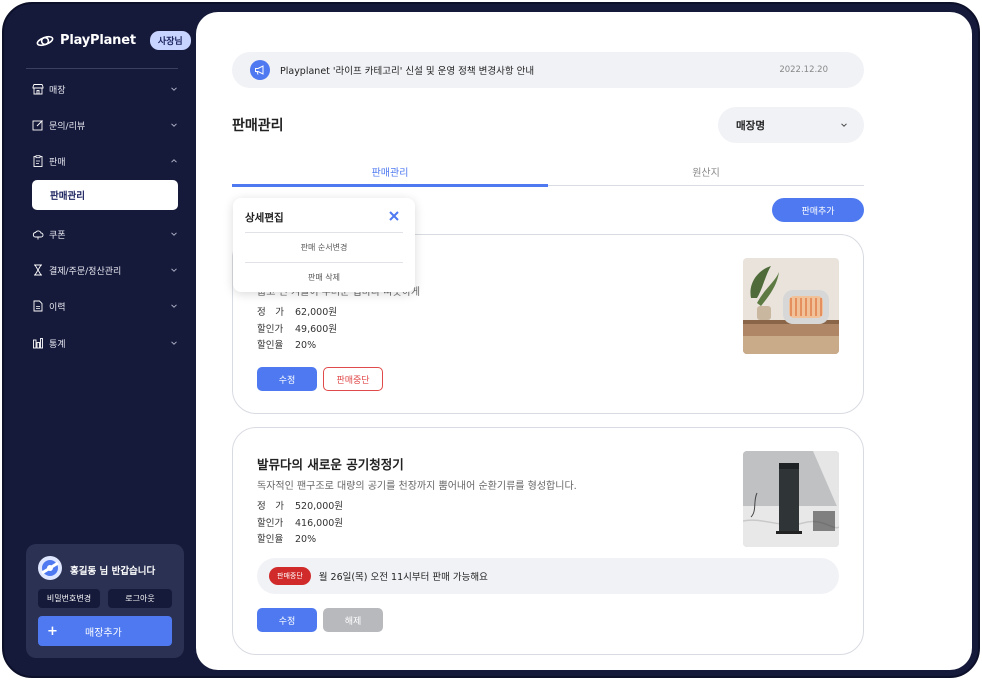 The width and height of the screenshot is (982, 680). I want to click on price-value: 49,600원, so click(316, 329).